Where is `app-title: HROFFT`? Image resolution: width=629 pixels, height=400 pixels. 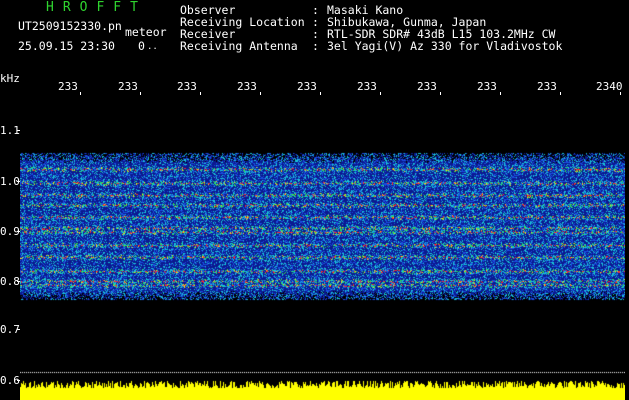
app-title: HROFFT is located at coordinates (96, 7).